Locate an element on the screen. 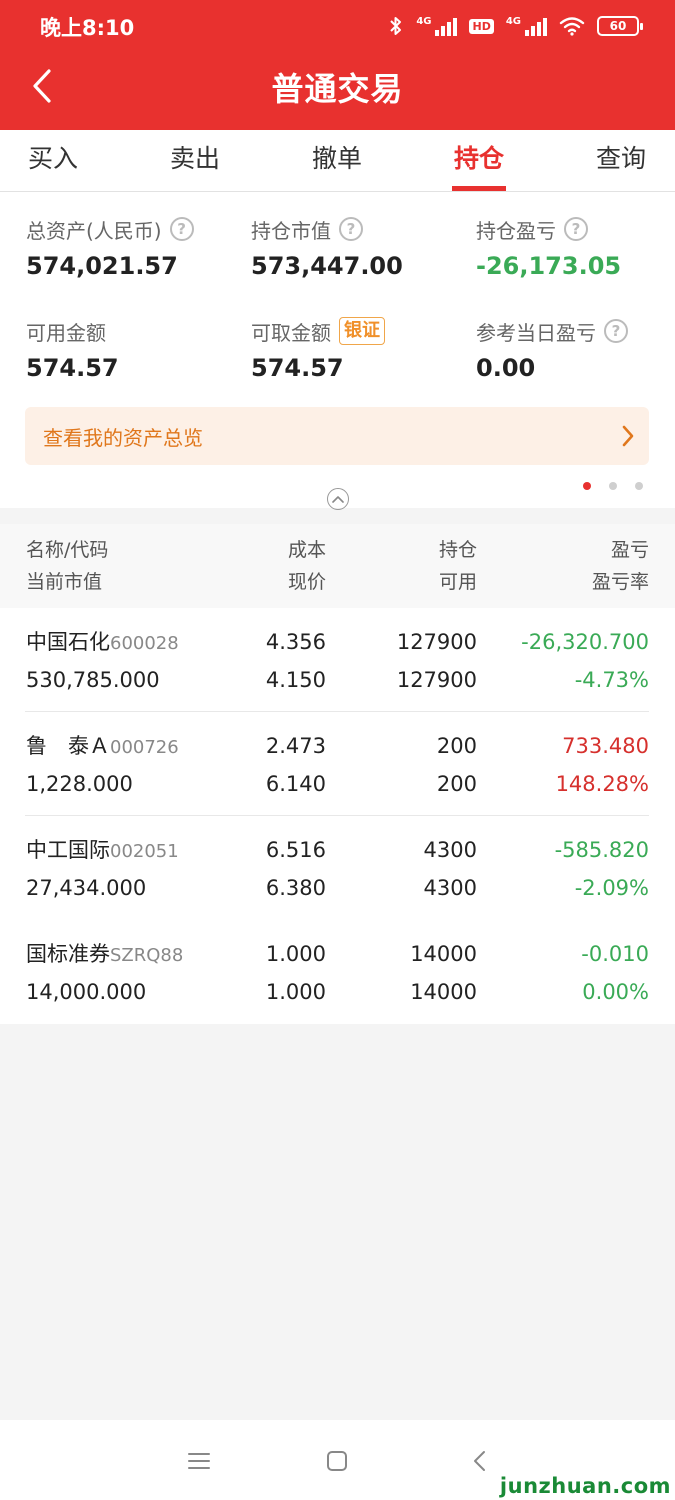 Image resolution: width=675 pixels, height=1500 pixels. stock-available: 200 is located at coordinates (456, 784).